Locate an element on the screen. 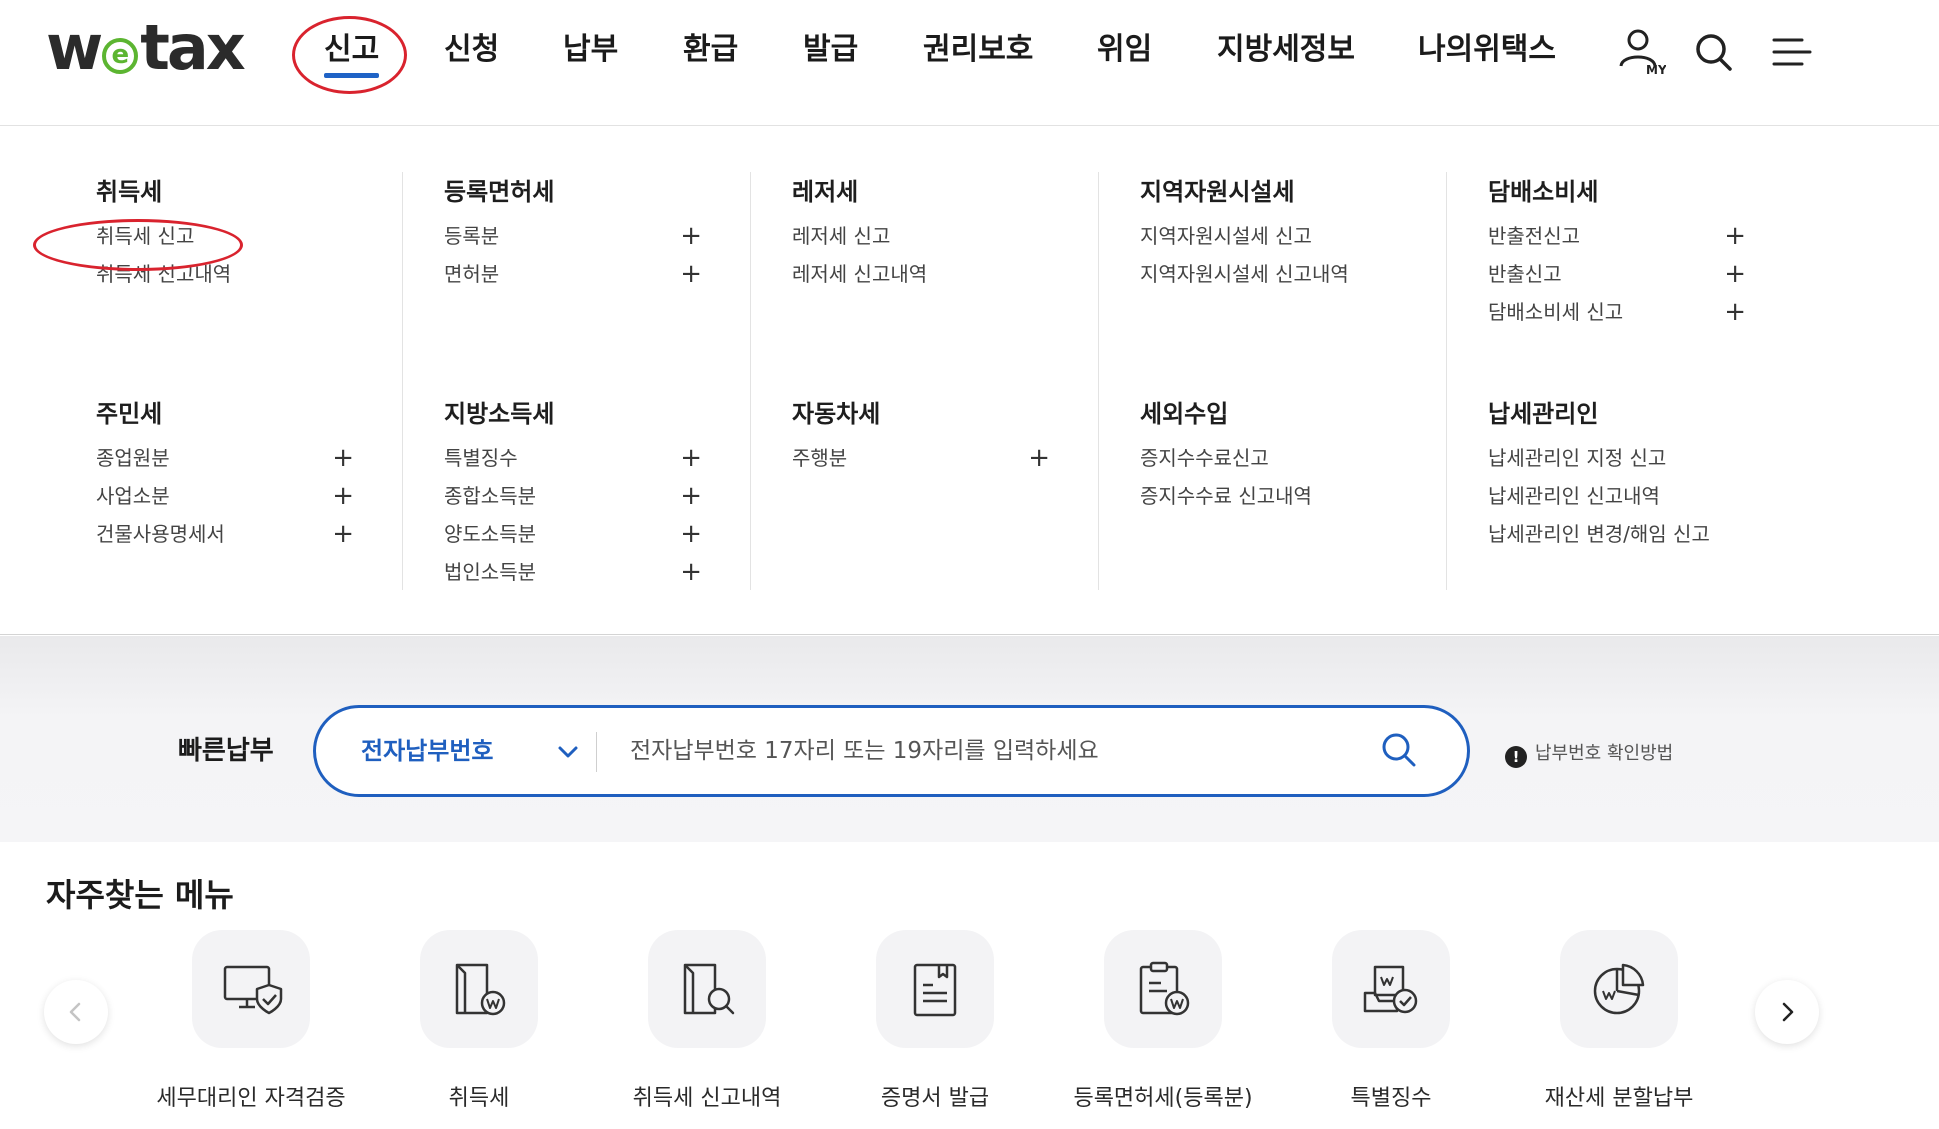 This screenshot has height=1129, width=1939. document-won-icon is located at coordinates (479, 989).